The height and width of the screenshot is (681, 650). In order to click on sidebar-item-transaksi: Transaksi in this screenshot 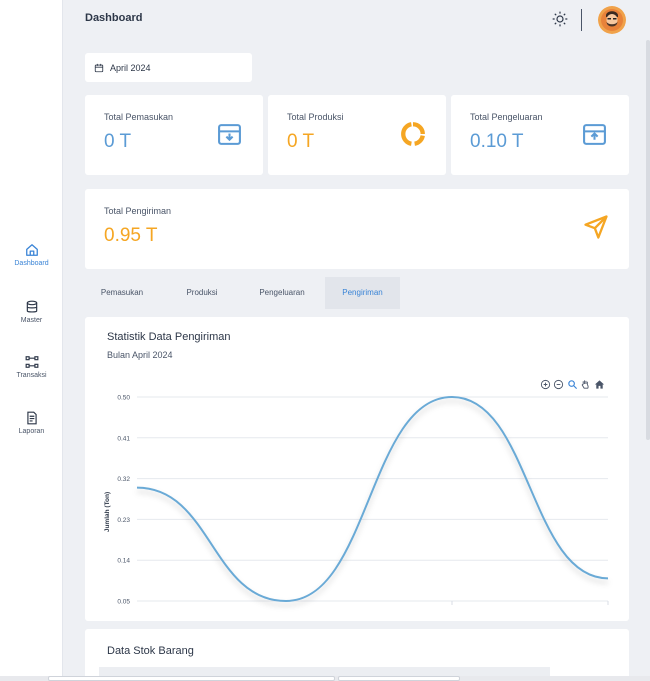, I will do `click(31, 367)`.